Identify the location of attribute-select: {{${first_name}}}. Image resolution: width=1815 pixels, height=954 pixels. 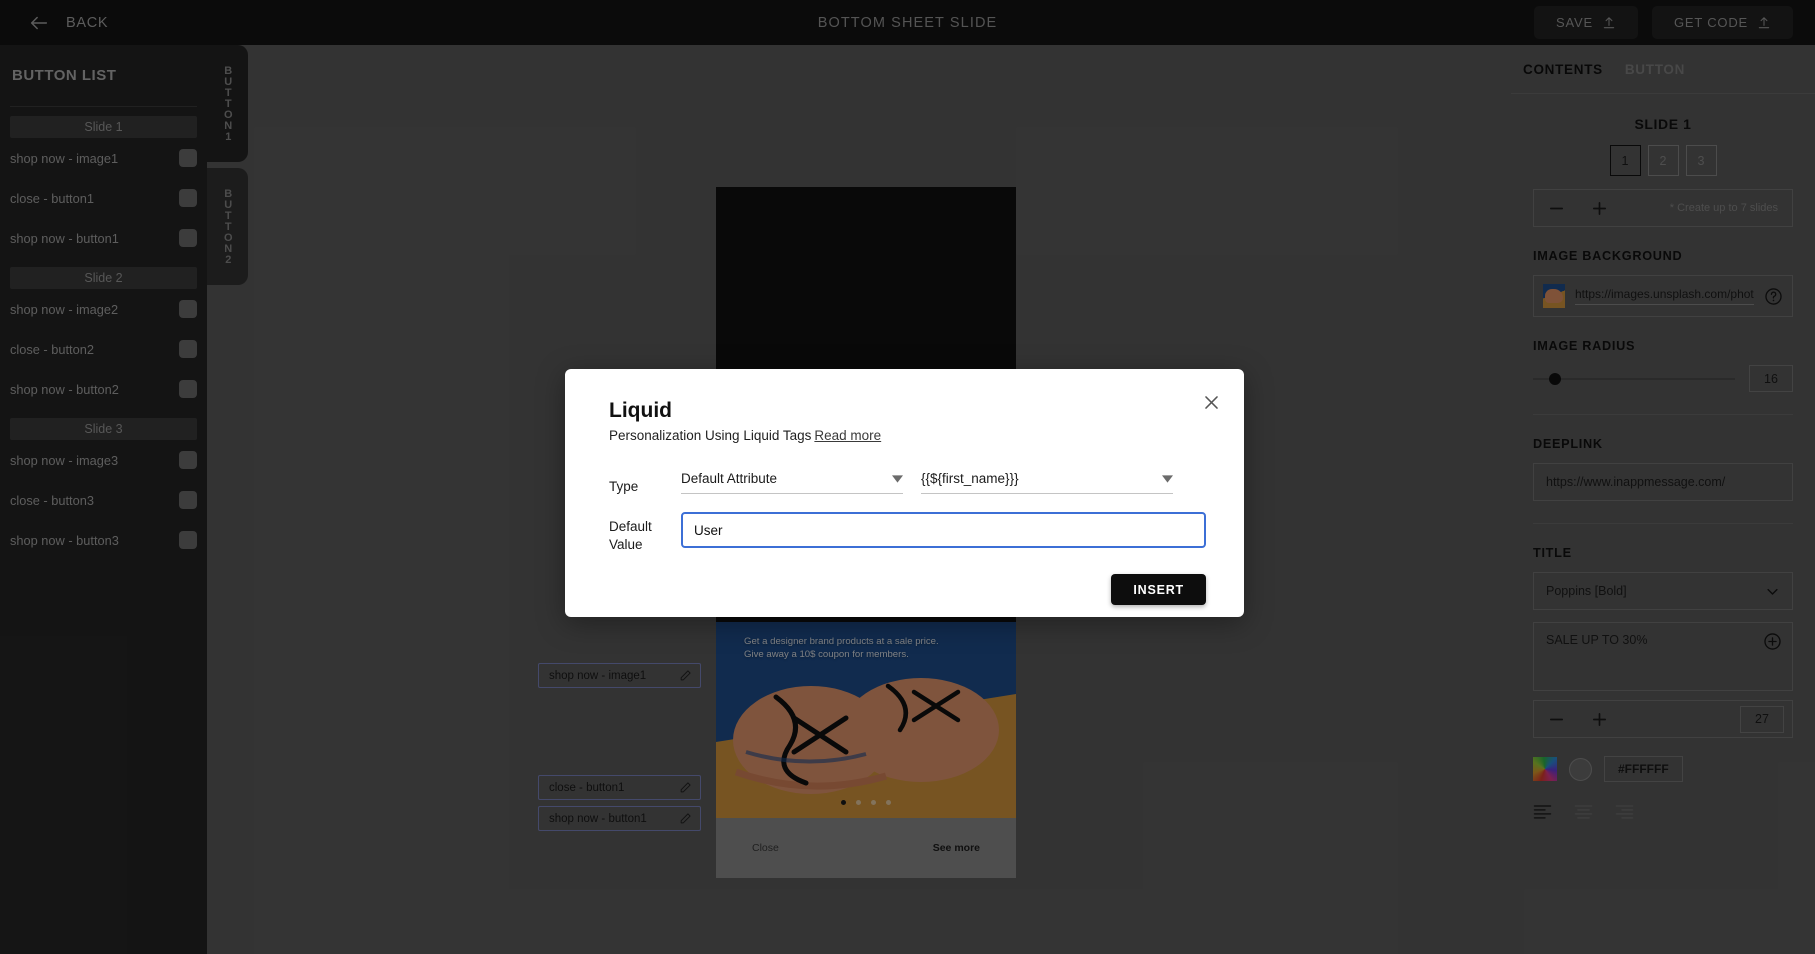
(1047, 482).